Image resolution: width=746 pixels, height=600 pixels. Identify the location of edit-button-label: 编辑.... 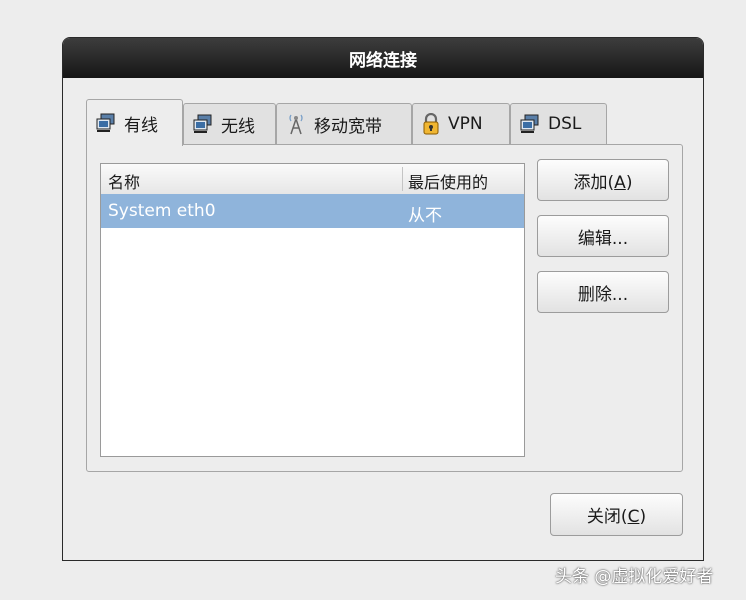
(603, 238).